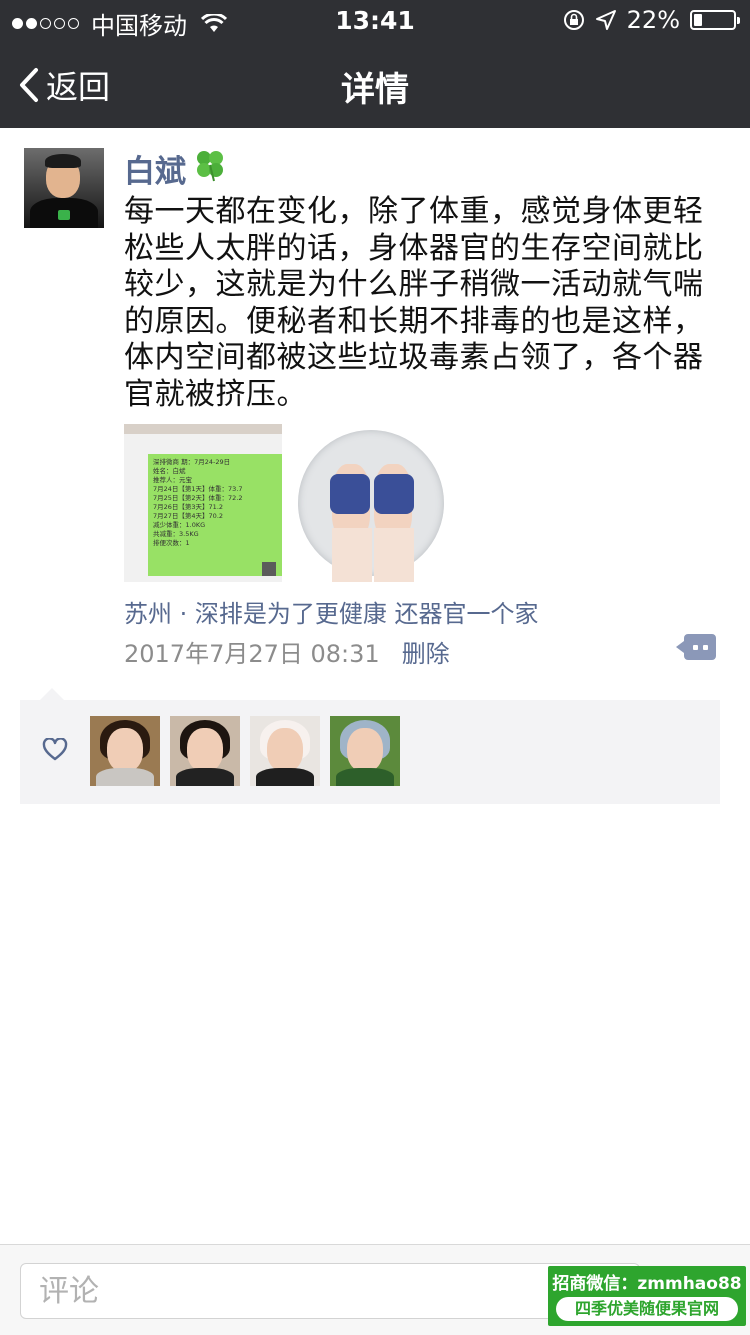 This screenshot has height=1335, width=750. I want to click on likes-panel, so click(370, 752).